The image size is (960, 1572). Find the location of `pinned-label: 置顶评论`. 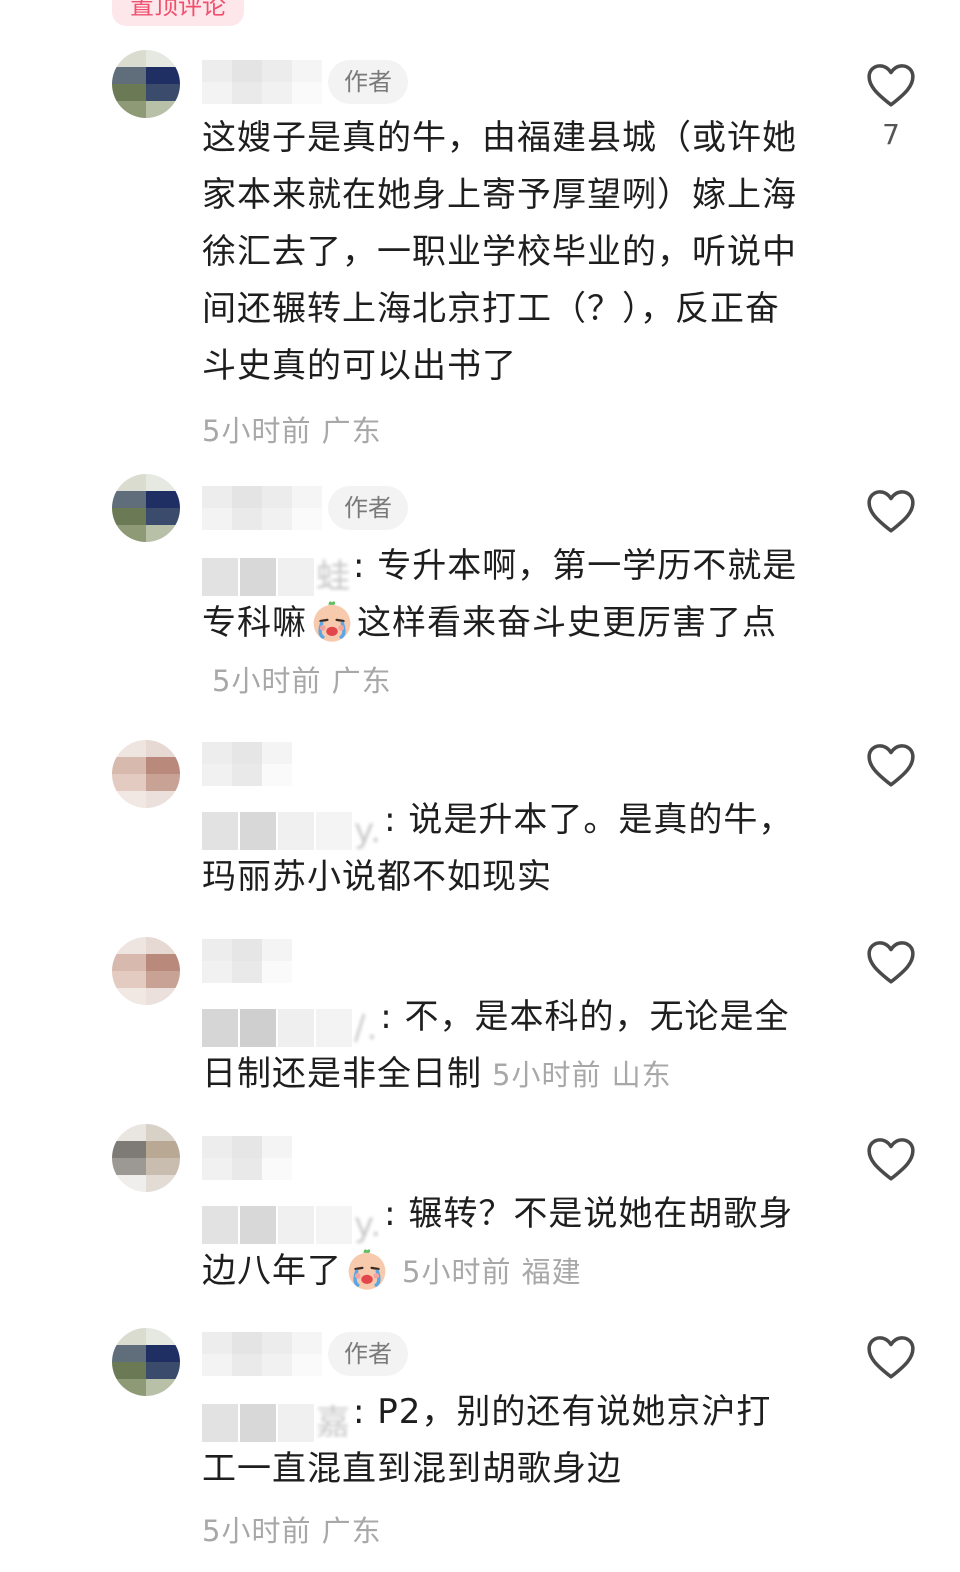

pinned-label: 置顶评论 is located at coordinates (178, 10).